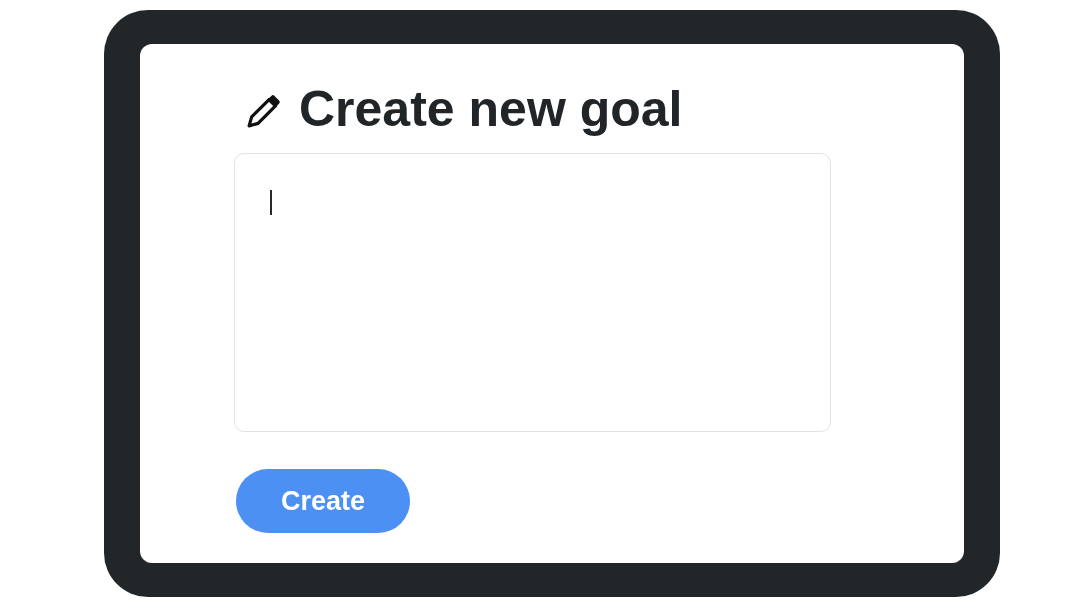 The image size is (1080, 608). I want to click on create-button: Create, so click(323, 501).